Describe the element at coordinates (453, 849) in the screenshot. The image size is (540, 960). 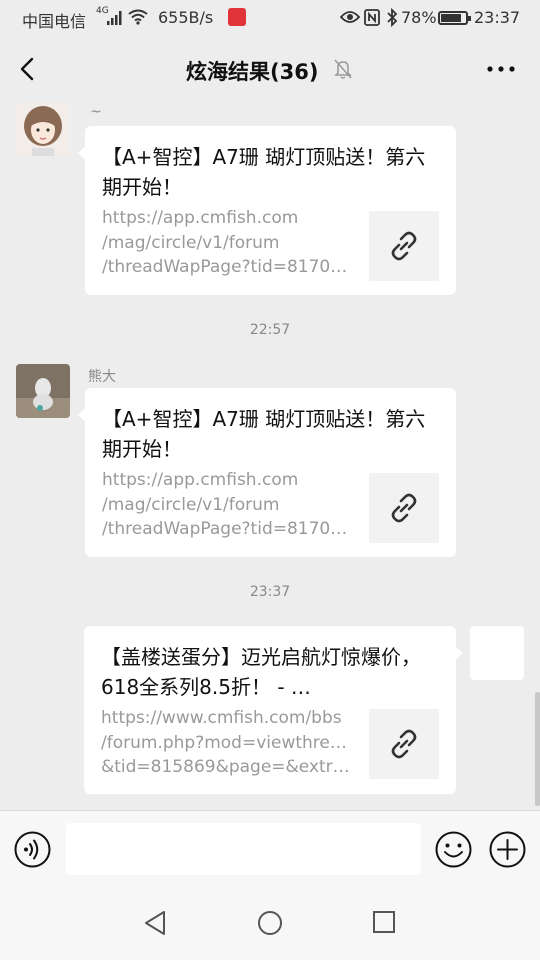
I see `emoji-icon` at that location.